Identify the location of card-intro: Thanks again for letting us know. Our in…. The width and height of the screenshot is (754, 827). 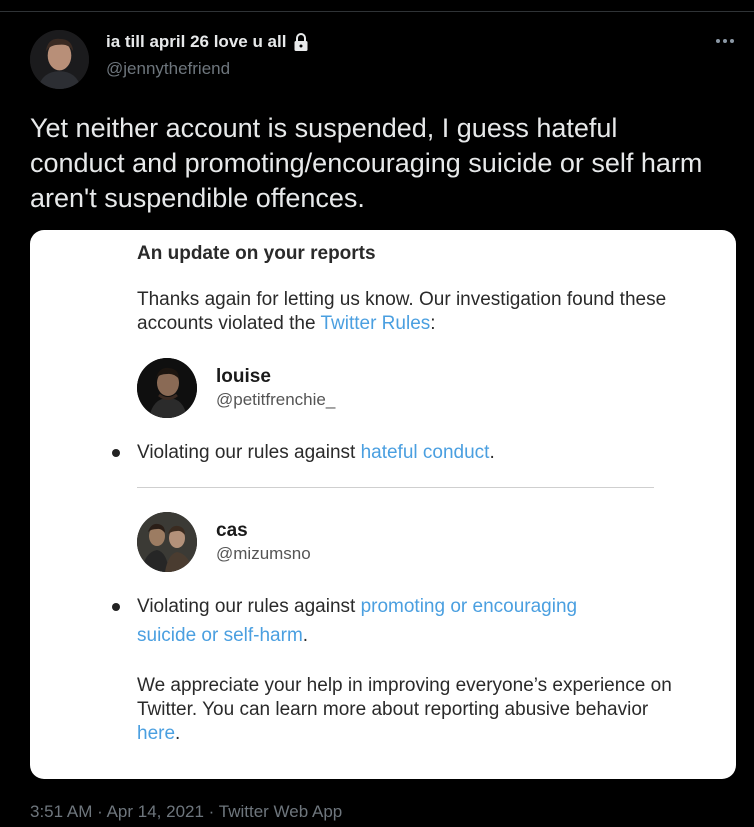
(407, 312).